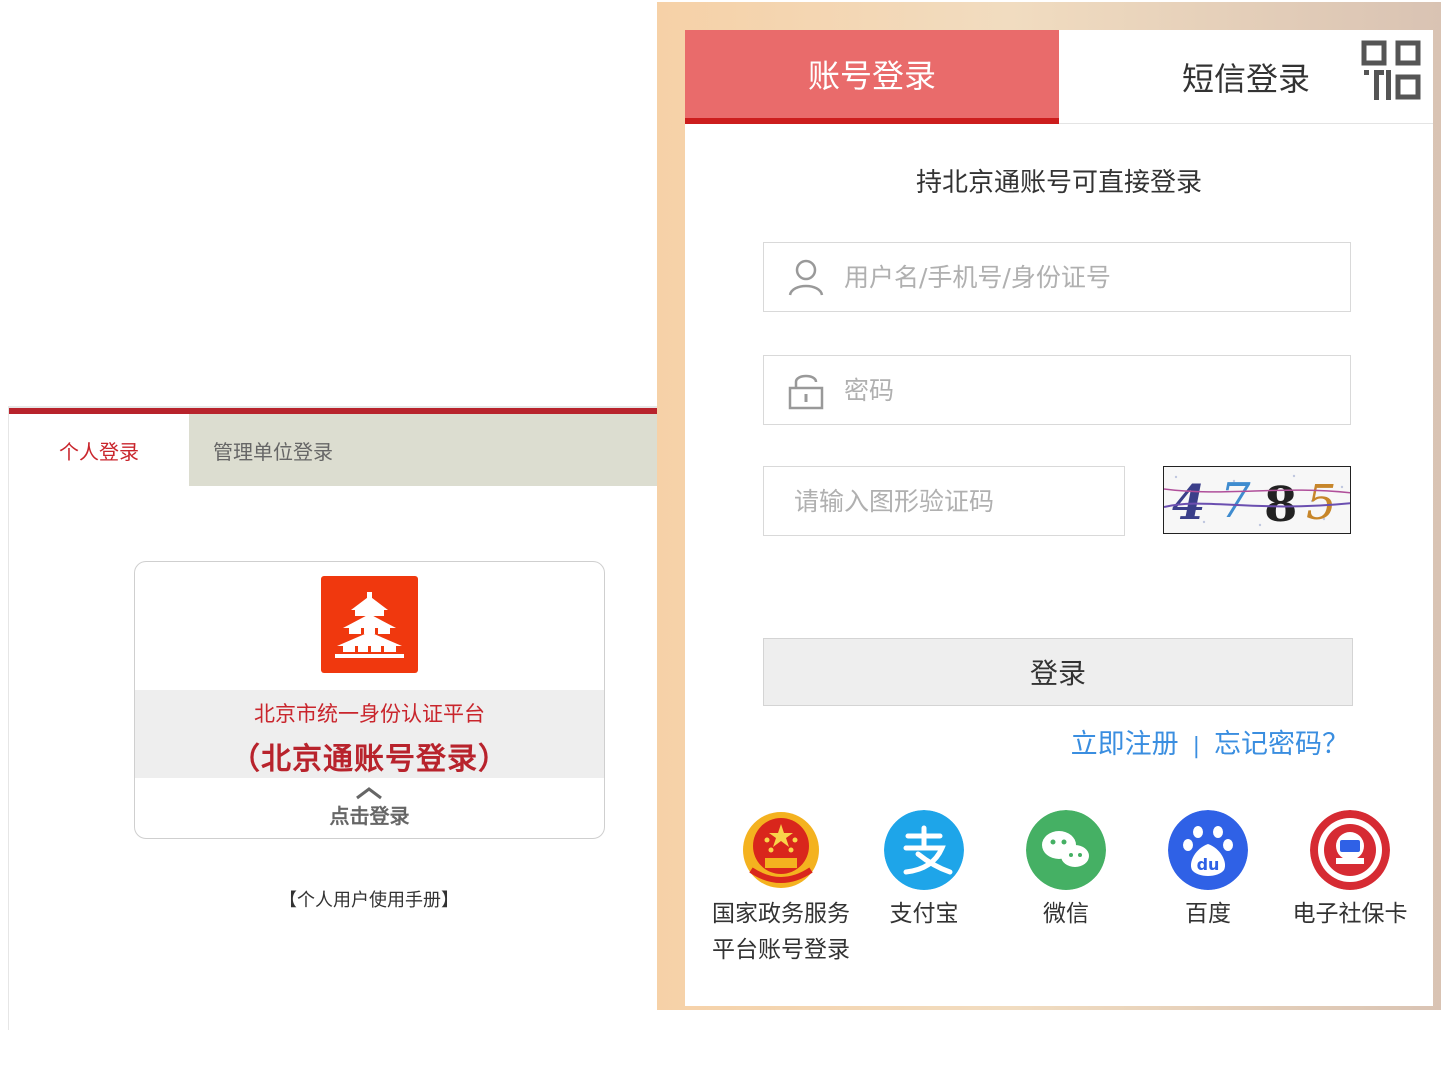  I want to click on beijingtong-login-title: （北京通账号登录）, so click(369, 759).